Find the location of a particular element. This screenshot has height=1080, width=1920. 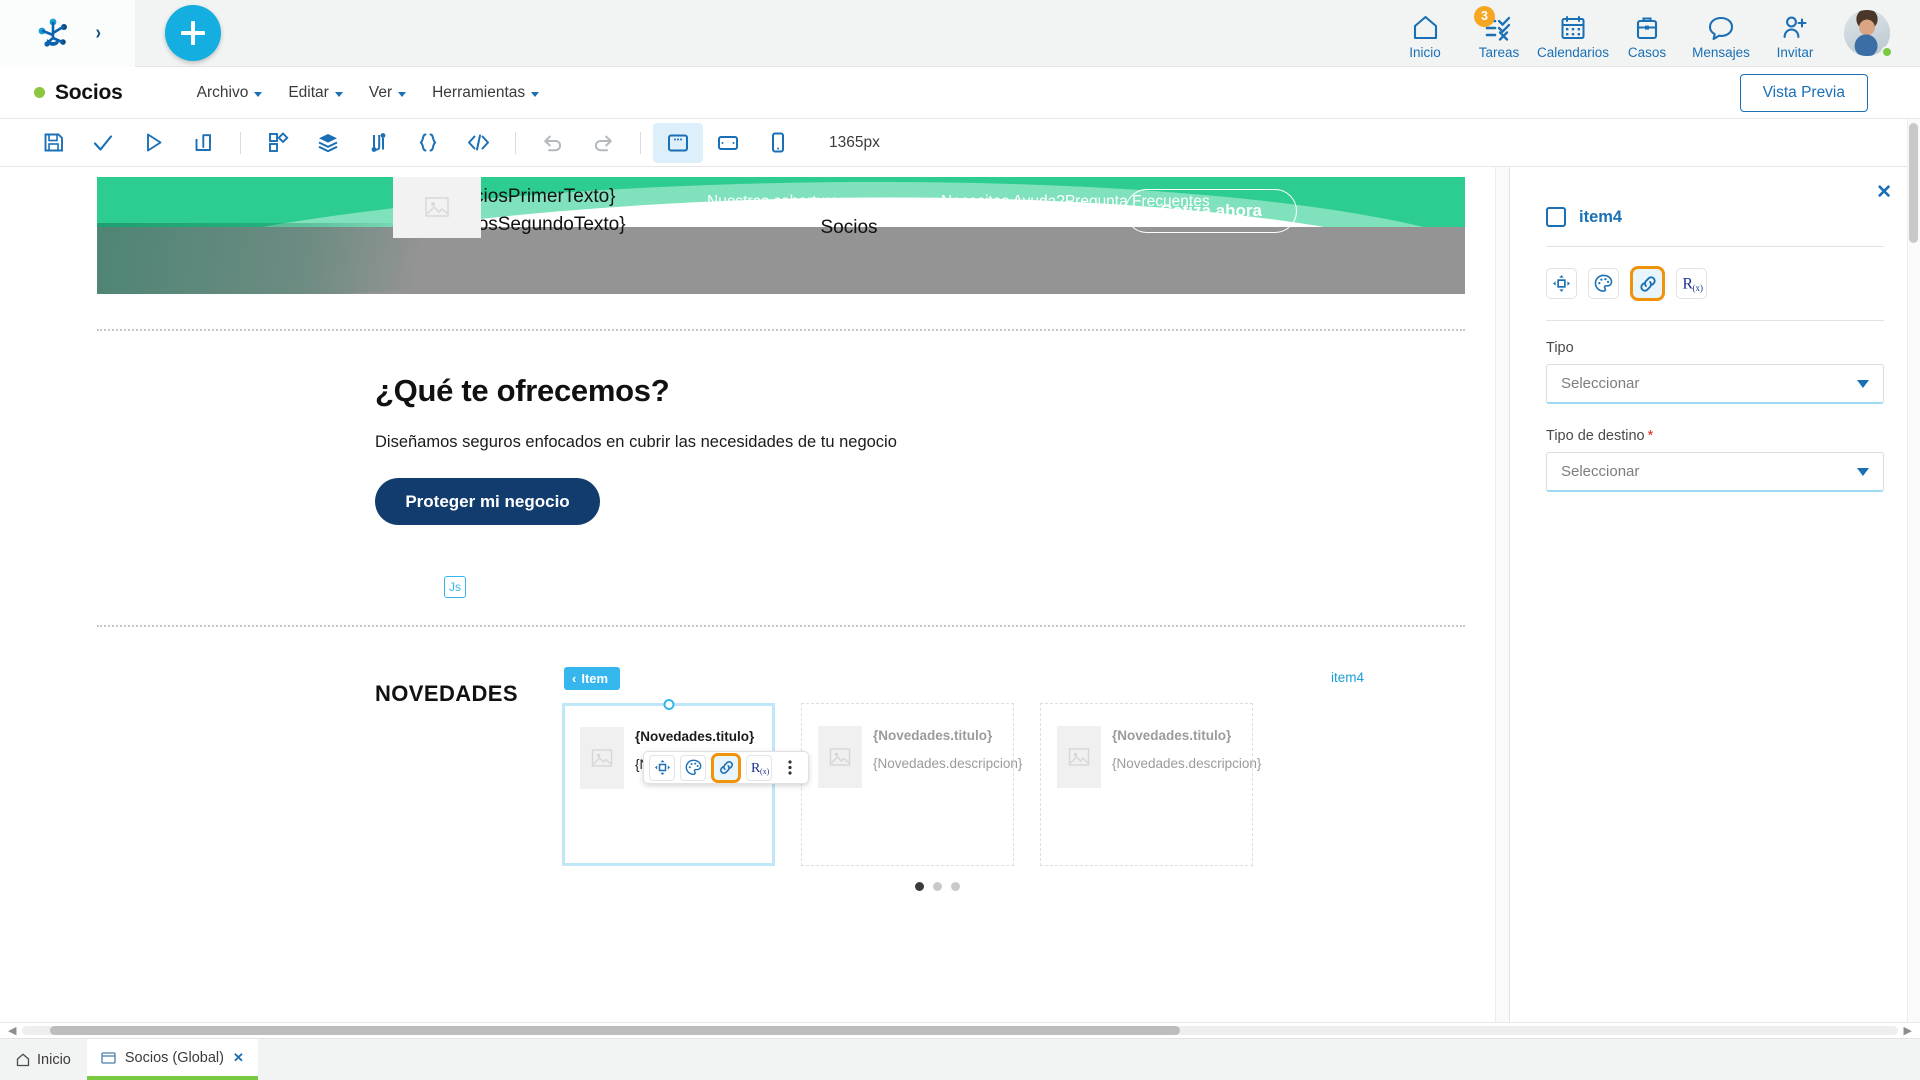

nav-item-casos: Casos is located at coordinates (1647, 33).